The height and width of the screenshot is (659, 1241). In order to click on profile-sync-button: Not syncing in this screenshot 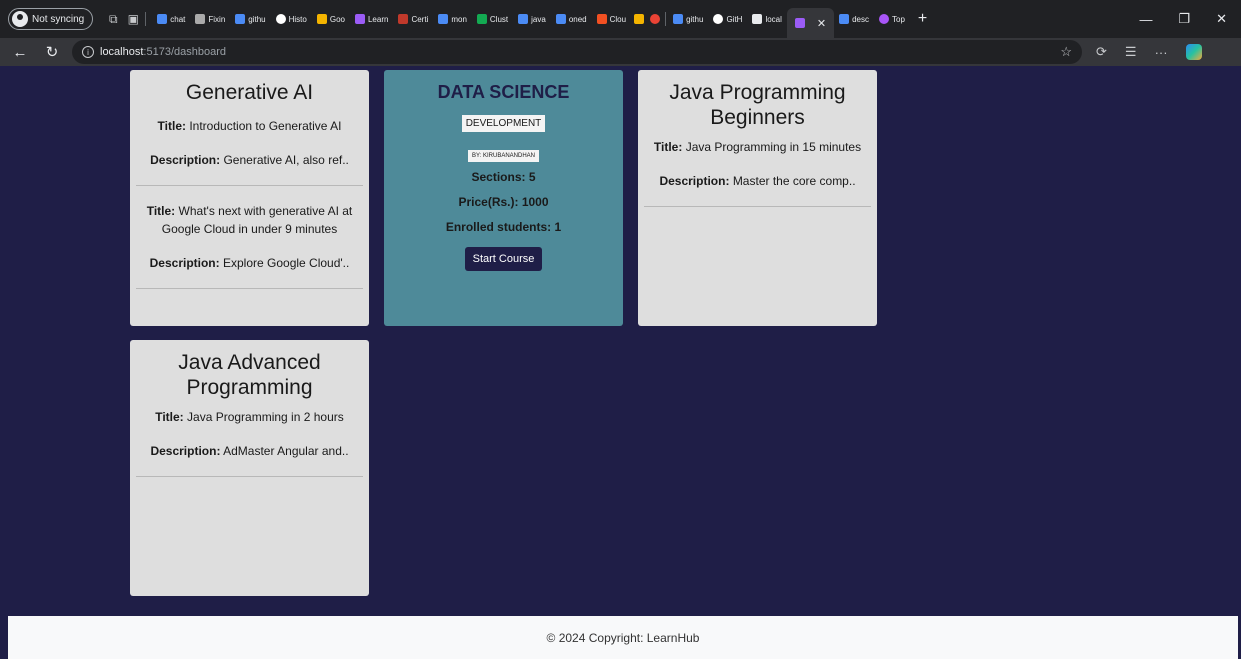, I will do `click(51, 19)`.